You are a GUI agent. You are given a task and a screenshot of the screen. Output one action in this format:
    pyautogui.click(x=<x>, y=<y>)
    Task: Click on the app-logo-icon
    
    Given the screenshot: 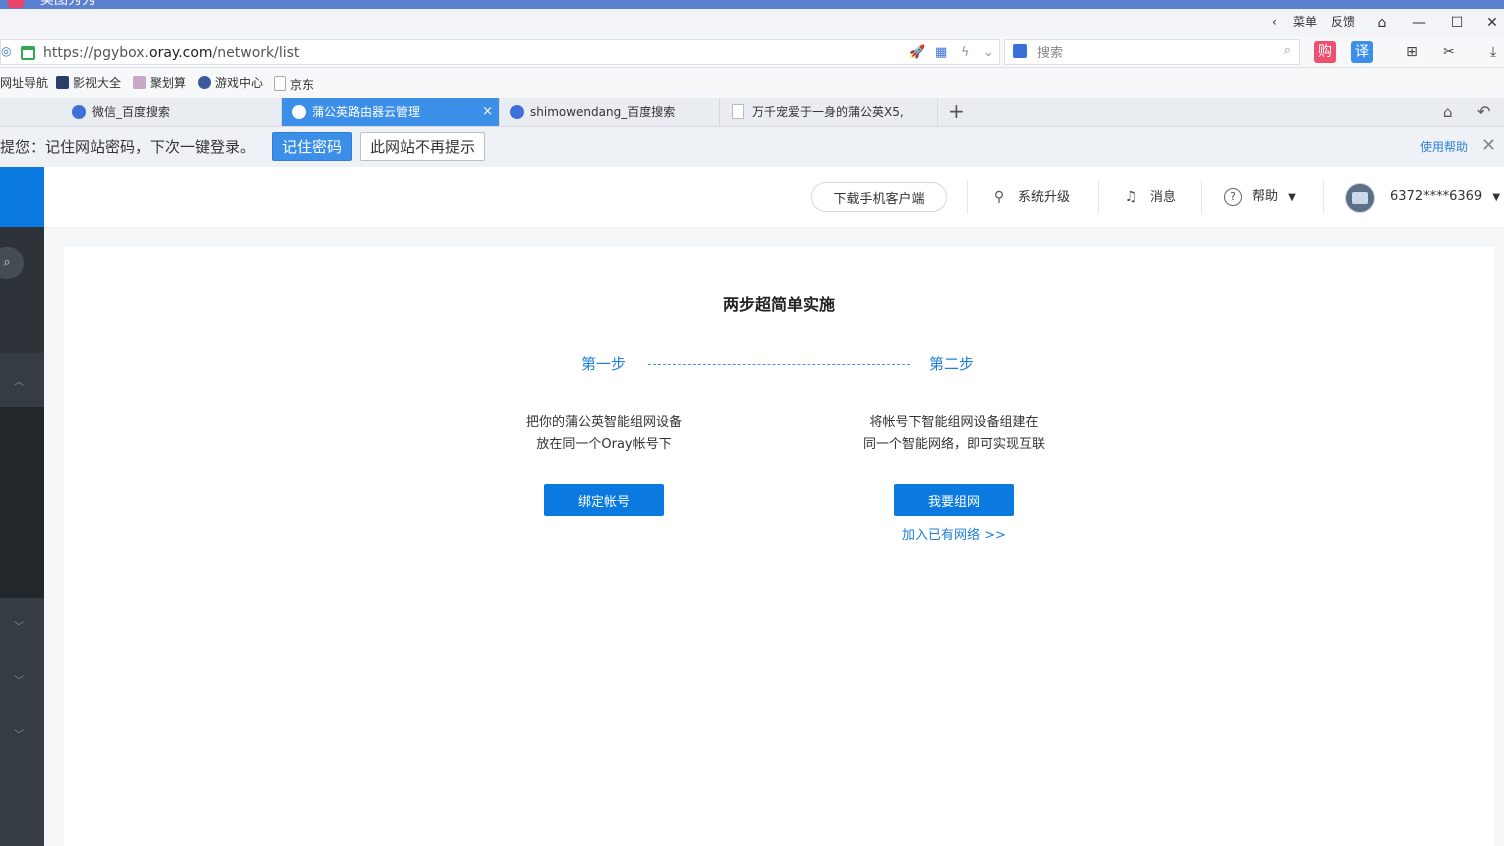 What is the action you would take?
    pyautogui.click(x=16, y=4)
    